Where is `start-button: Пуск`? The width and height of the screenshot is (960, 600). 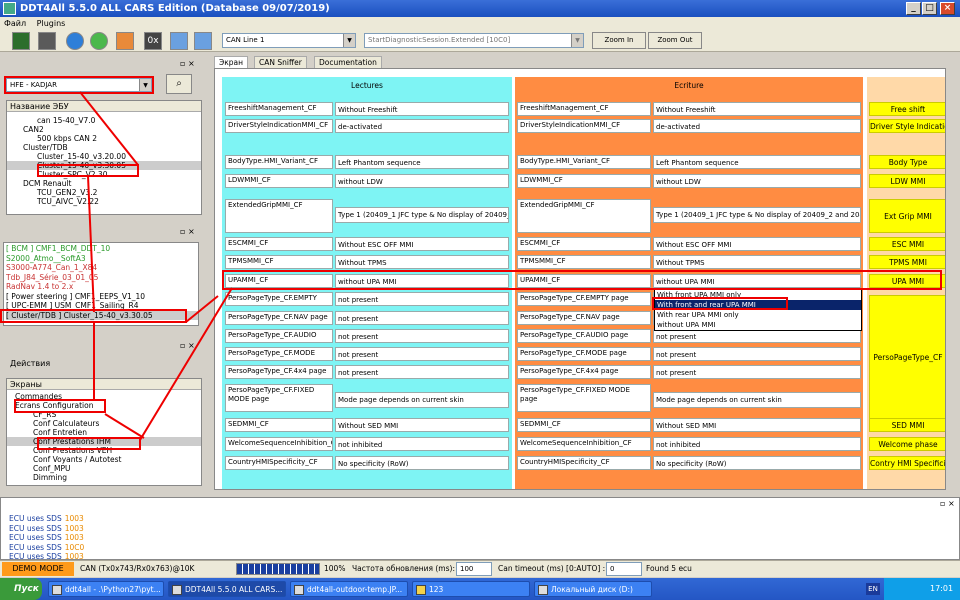
start-button: Пуск is located at coordinates (21, 589).